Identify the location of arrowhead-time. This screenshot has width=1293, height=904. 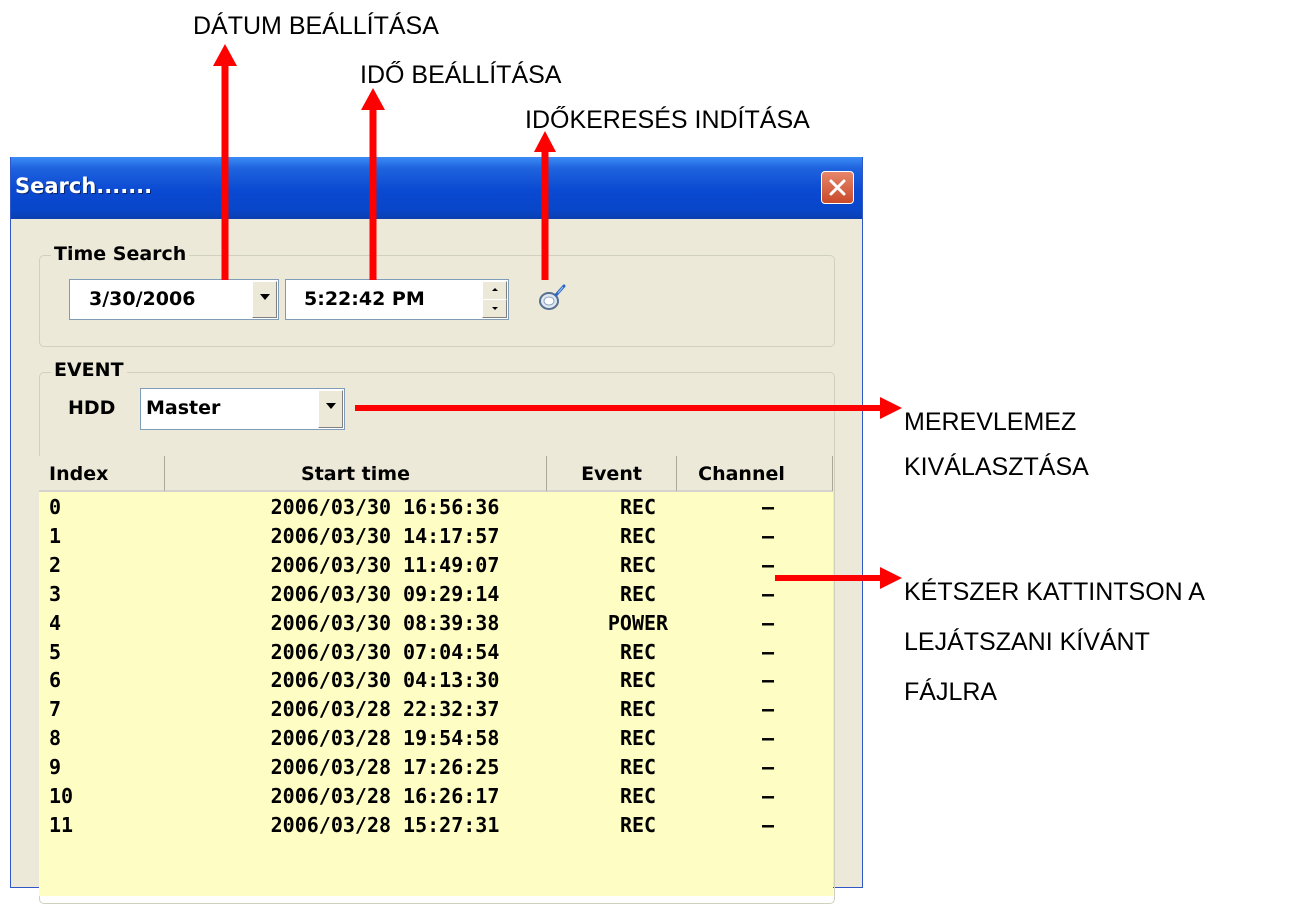
(373, 99).